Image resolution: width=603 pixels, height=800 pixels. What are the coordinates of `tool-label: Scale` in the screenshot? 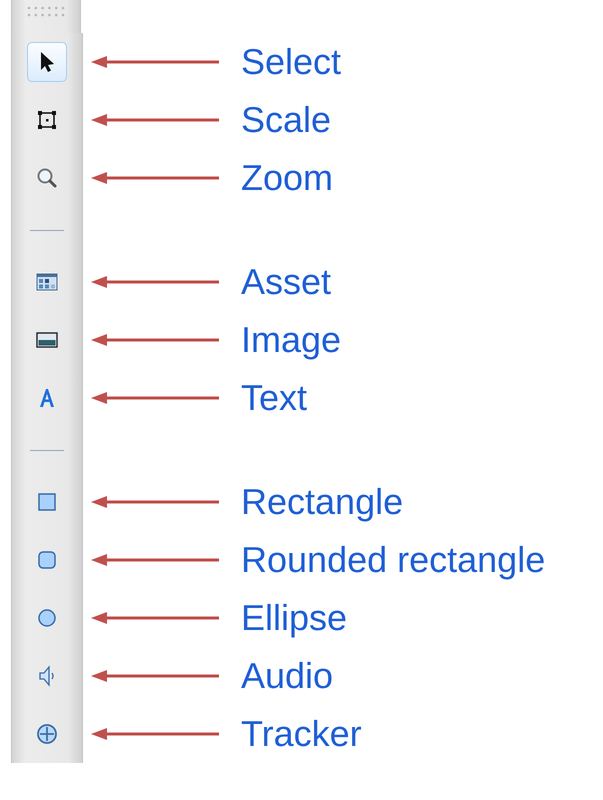 It's located at (286, 120).